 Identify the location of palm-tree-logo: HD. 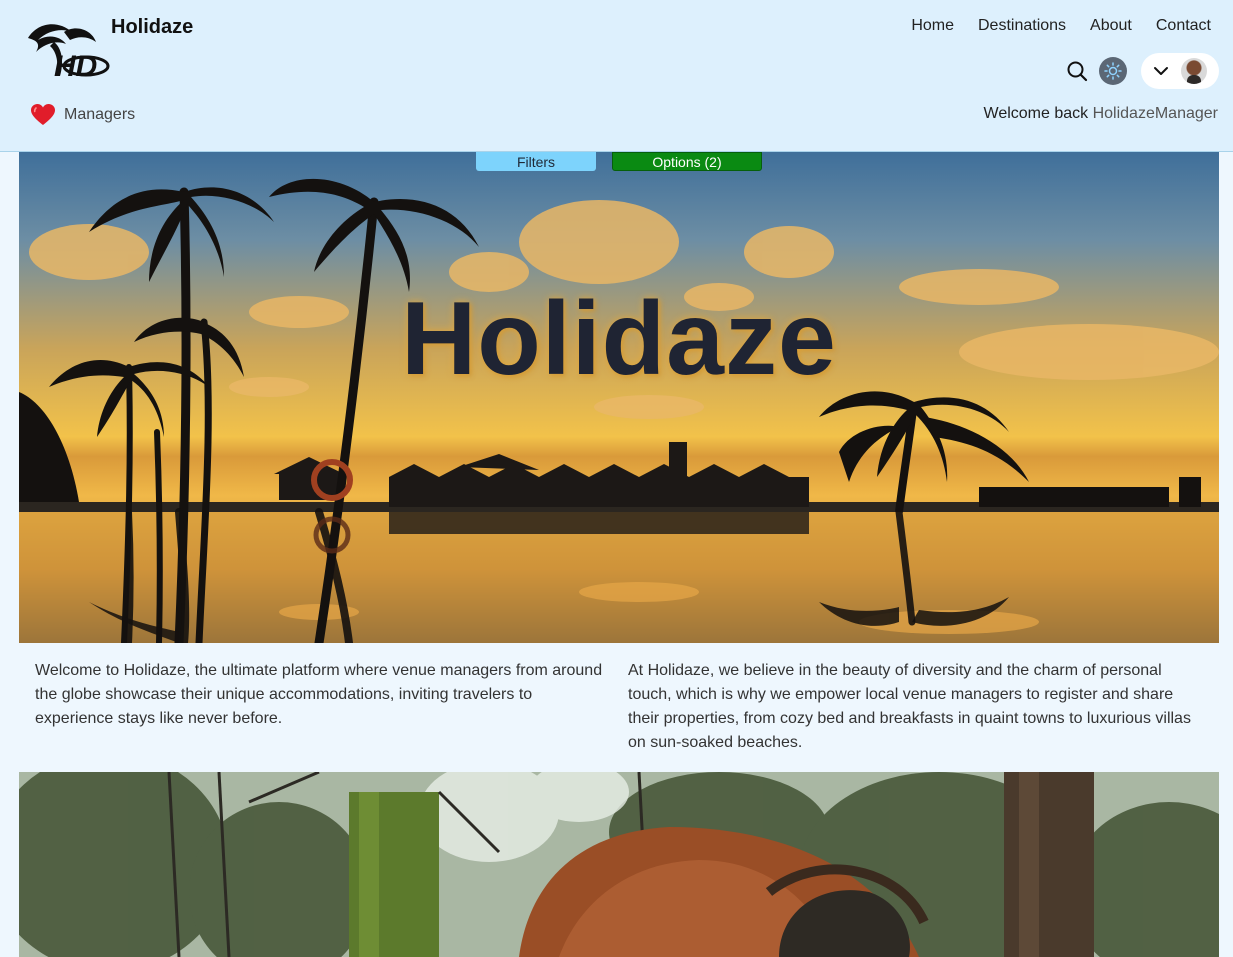
(68, 50).